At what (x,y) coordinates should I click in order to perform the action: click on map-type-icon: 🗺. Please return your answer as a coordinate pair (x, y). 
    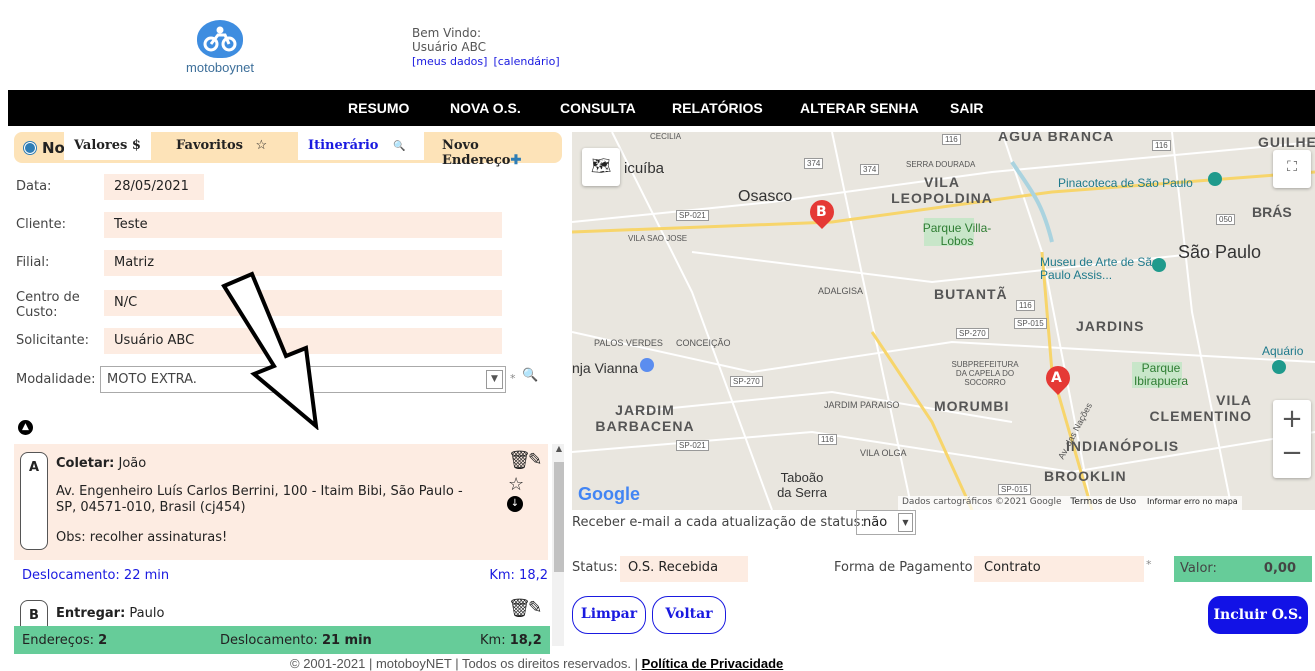
    Looking at the image, I should click on (601, 167).